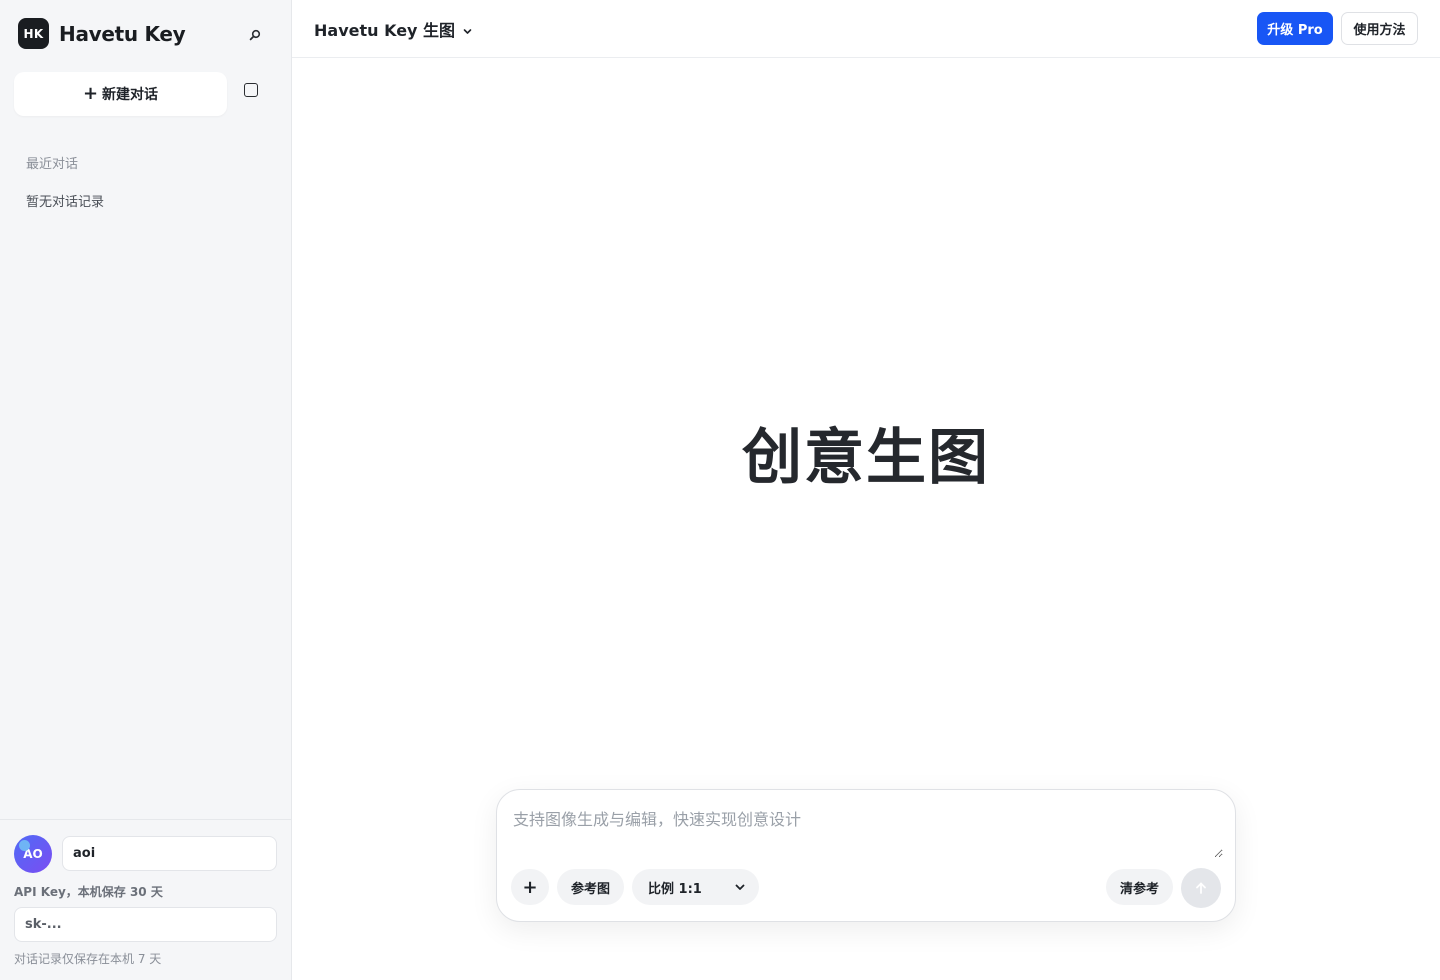  I want to click on arrow-up-icon, so click(1201, 888).